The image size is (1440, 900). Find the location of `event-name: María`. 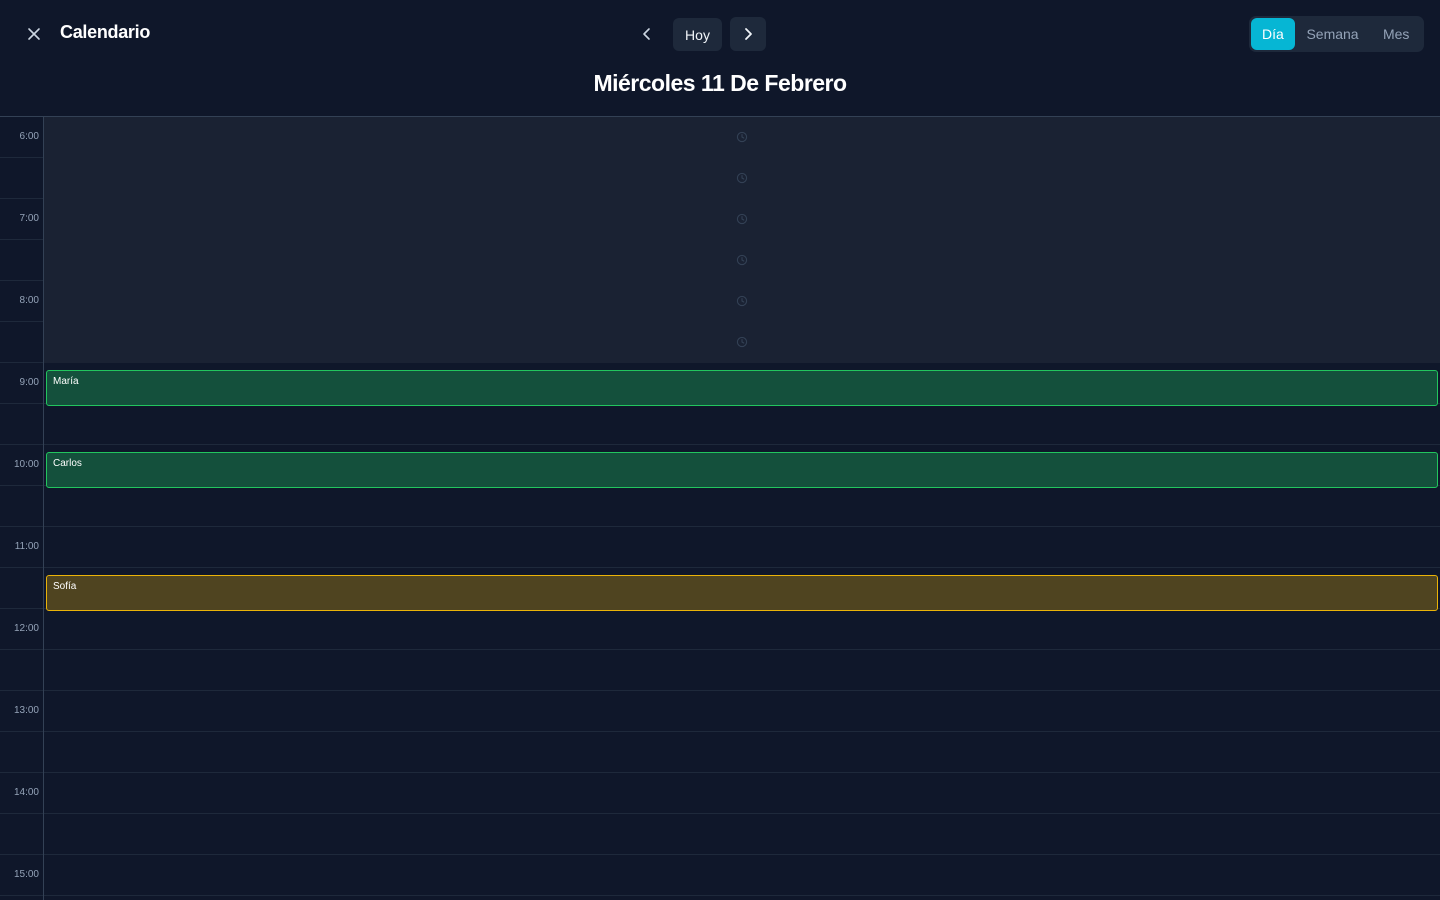

event-name: María is located at coordinates (66, 381).